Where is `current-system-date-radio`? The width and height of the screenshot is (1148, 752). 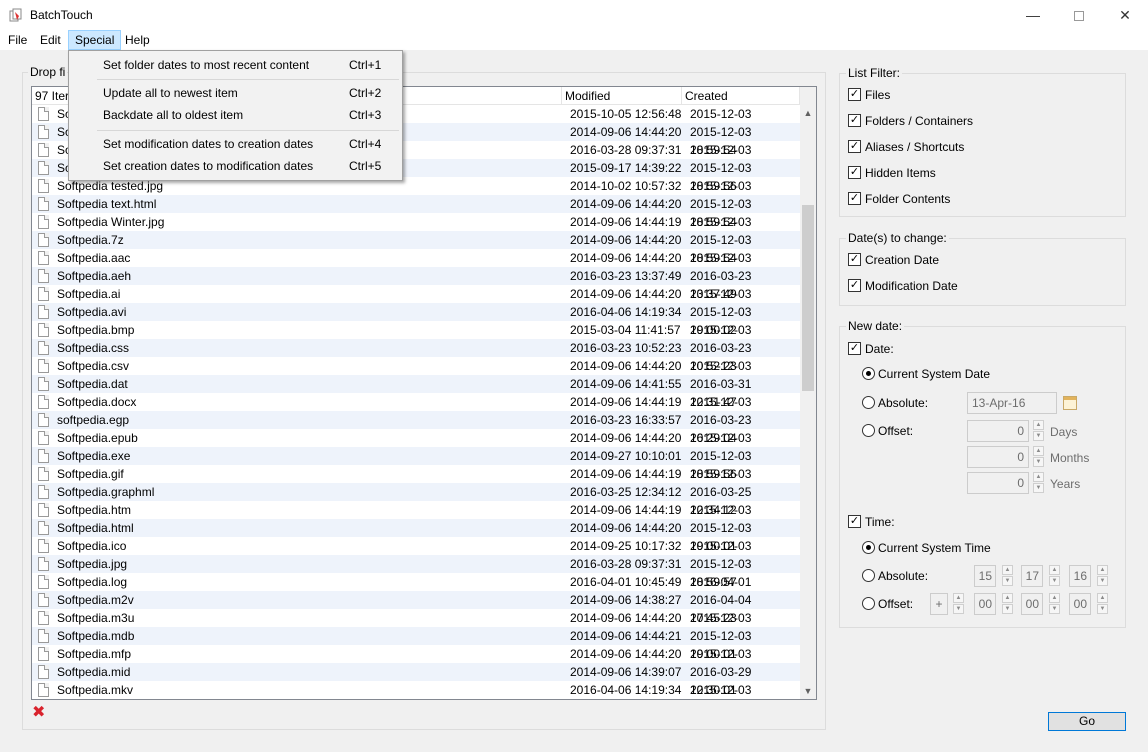 current-system-date-radio is located at coordinates (868, 373).